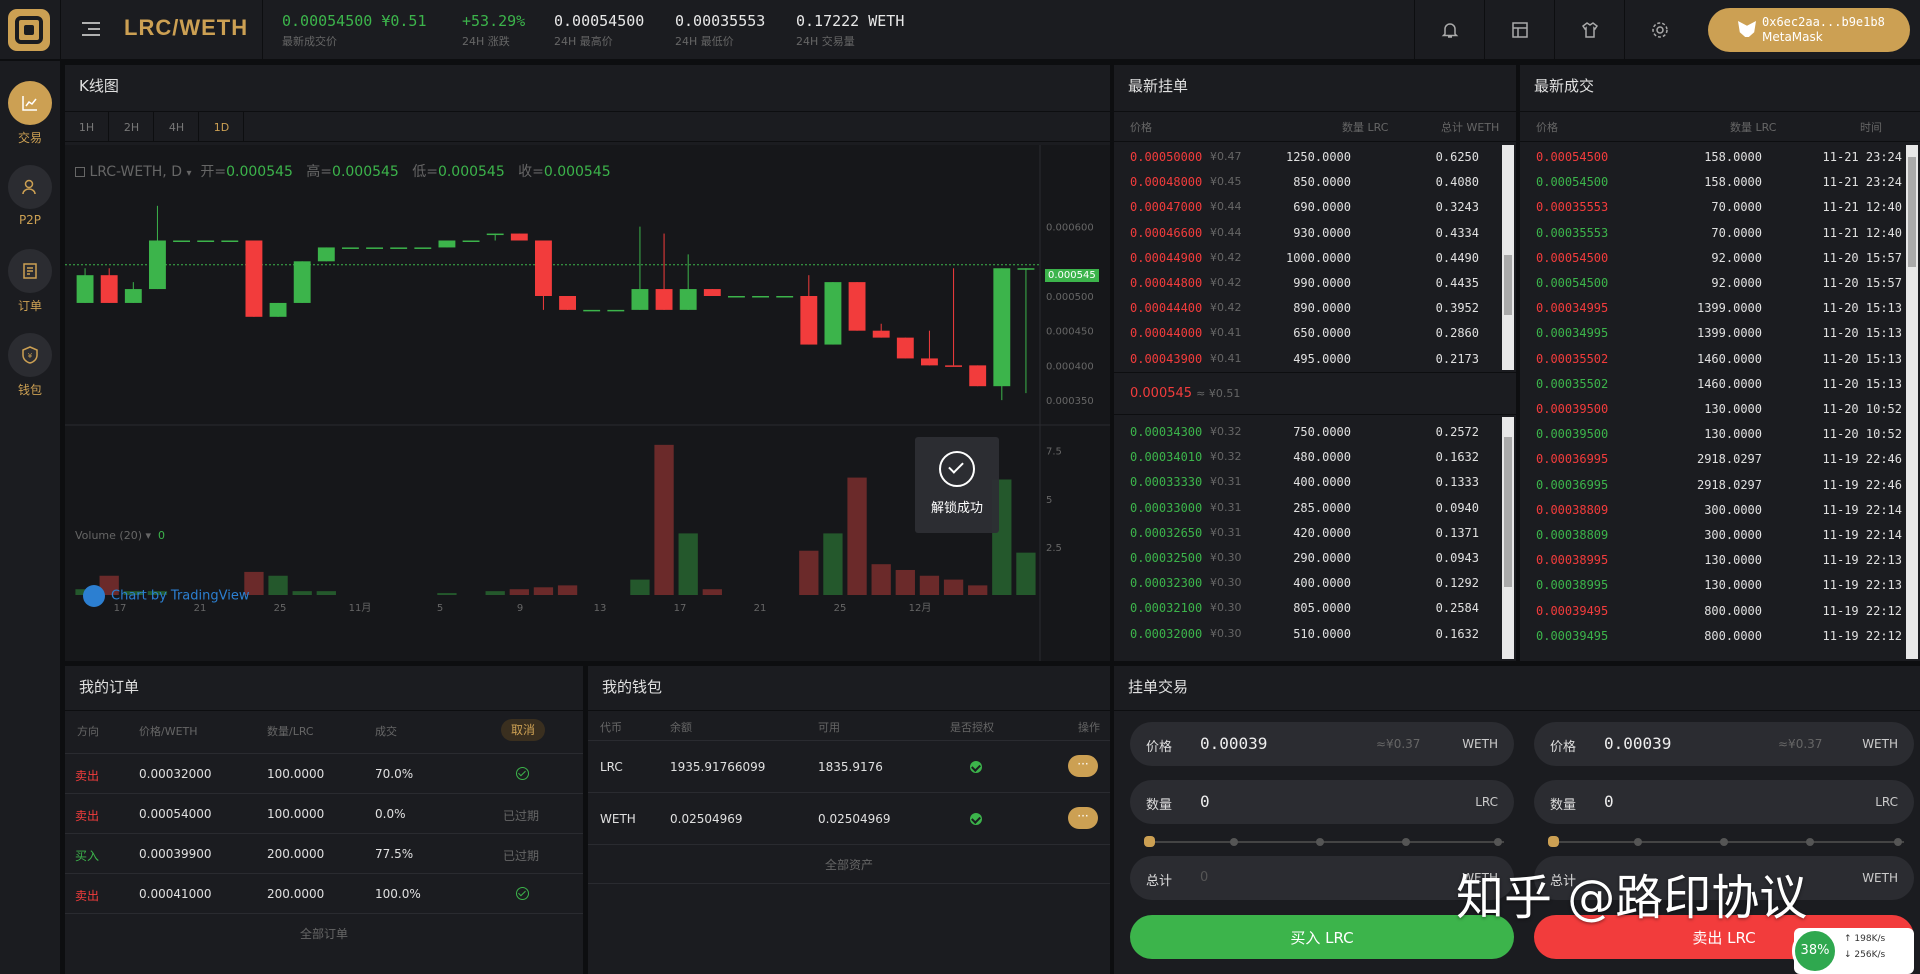 This screenshot has width=1920, height=974. Describe the element at coordinates (1729, 484) in the screenshot. I see `trade-amount: 2918.0297` at that location.